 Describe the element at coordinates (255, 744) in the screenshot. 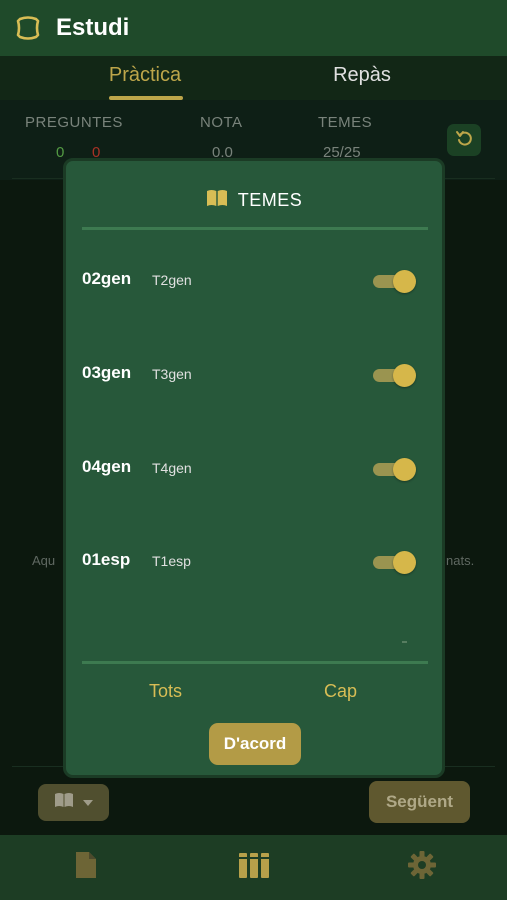

I see `ok-button: D'acord` at that location.